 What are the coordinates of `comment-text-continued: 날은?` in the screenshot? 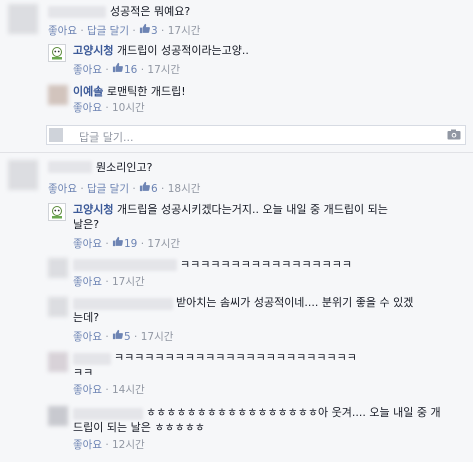 It's located at (86, 224).